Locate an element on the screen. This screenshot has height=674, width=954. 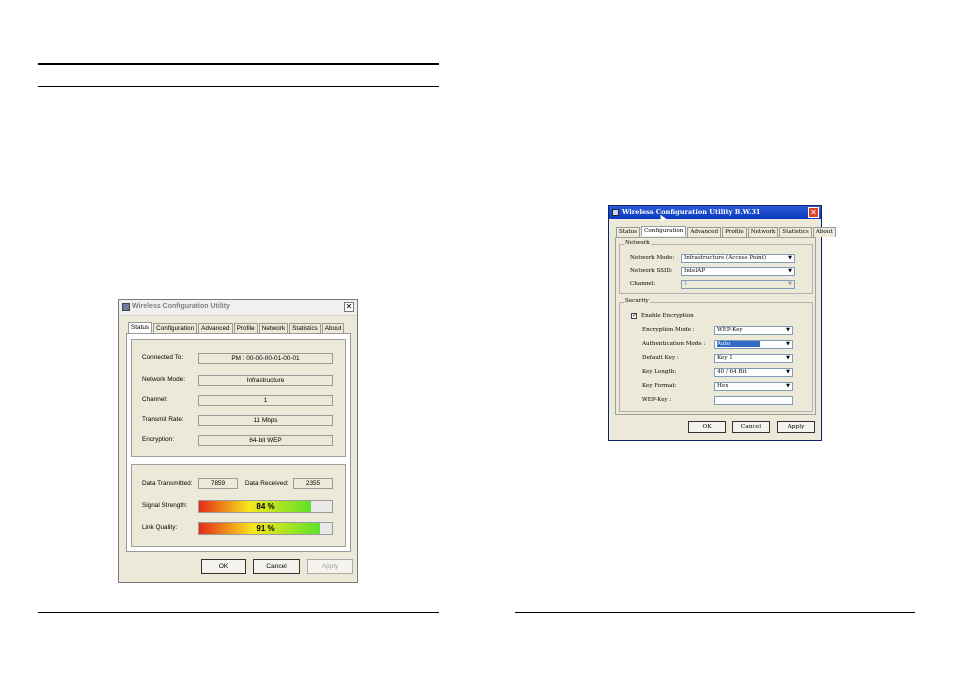
data-transmitted-label: Data Transmitted: is located at coordinates (167, 483).